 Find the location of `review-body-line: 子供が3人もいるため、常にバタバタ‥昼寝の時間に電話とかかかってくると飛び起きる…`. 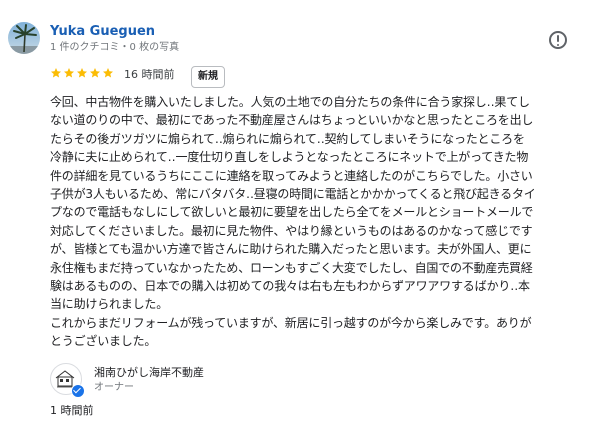

review-body-line: 子供が3人もいるため、常にバタバタ‥昼寝の時間に電話とかかかってくると飛び起きる… is located at coordinates (293, 194).